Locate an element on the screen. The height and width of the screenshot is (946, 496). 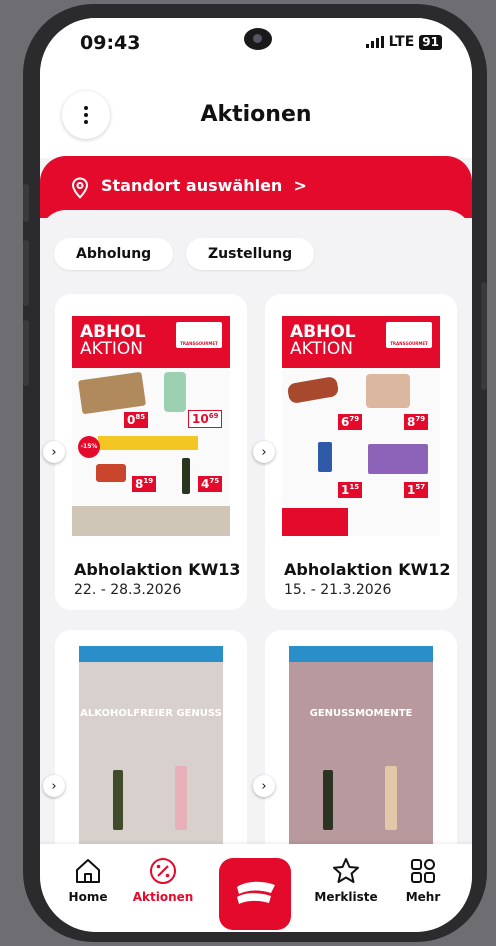
brand-logo-icon is located at coordinates (256, 892).